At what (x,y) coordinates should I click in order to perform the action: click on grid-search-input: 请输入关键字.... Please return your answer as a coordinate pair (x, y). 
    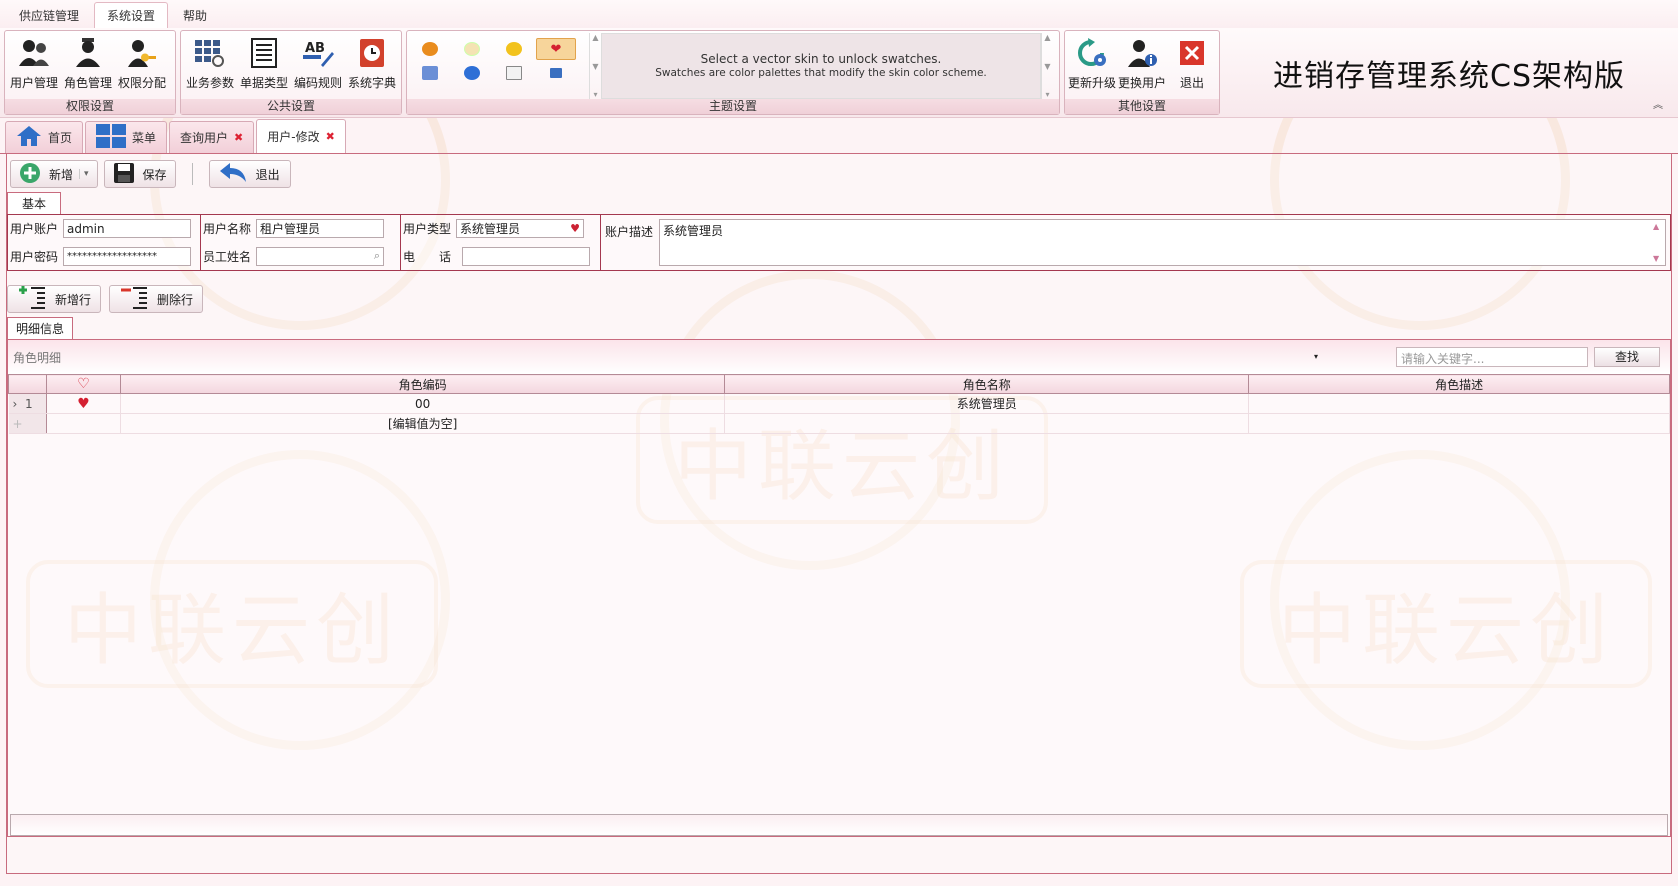
    Looking at the image, I should click on (1492, 357).